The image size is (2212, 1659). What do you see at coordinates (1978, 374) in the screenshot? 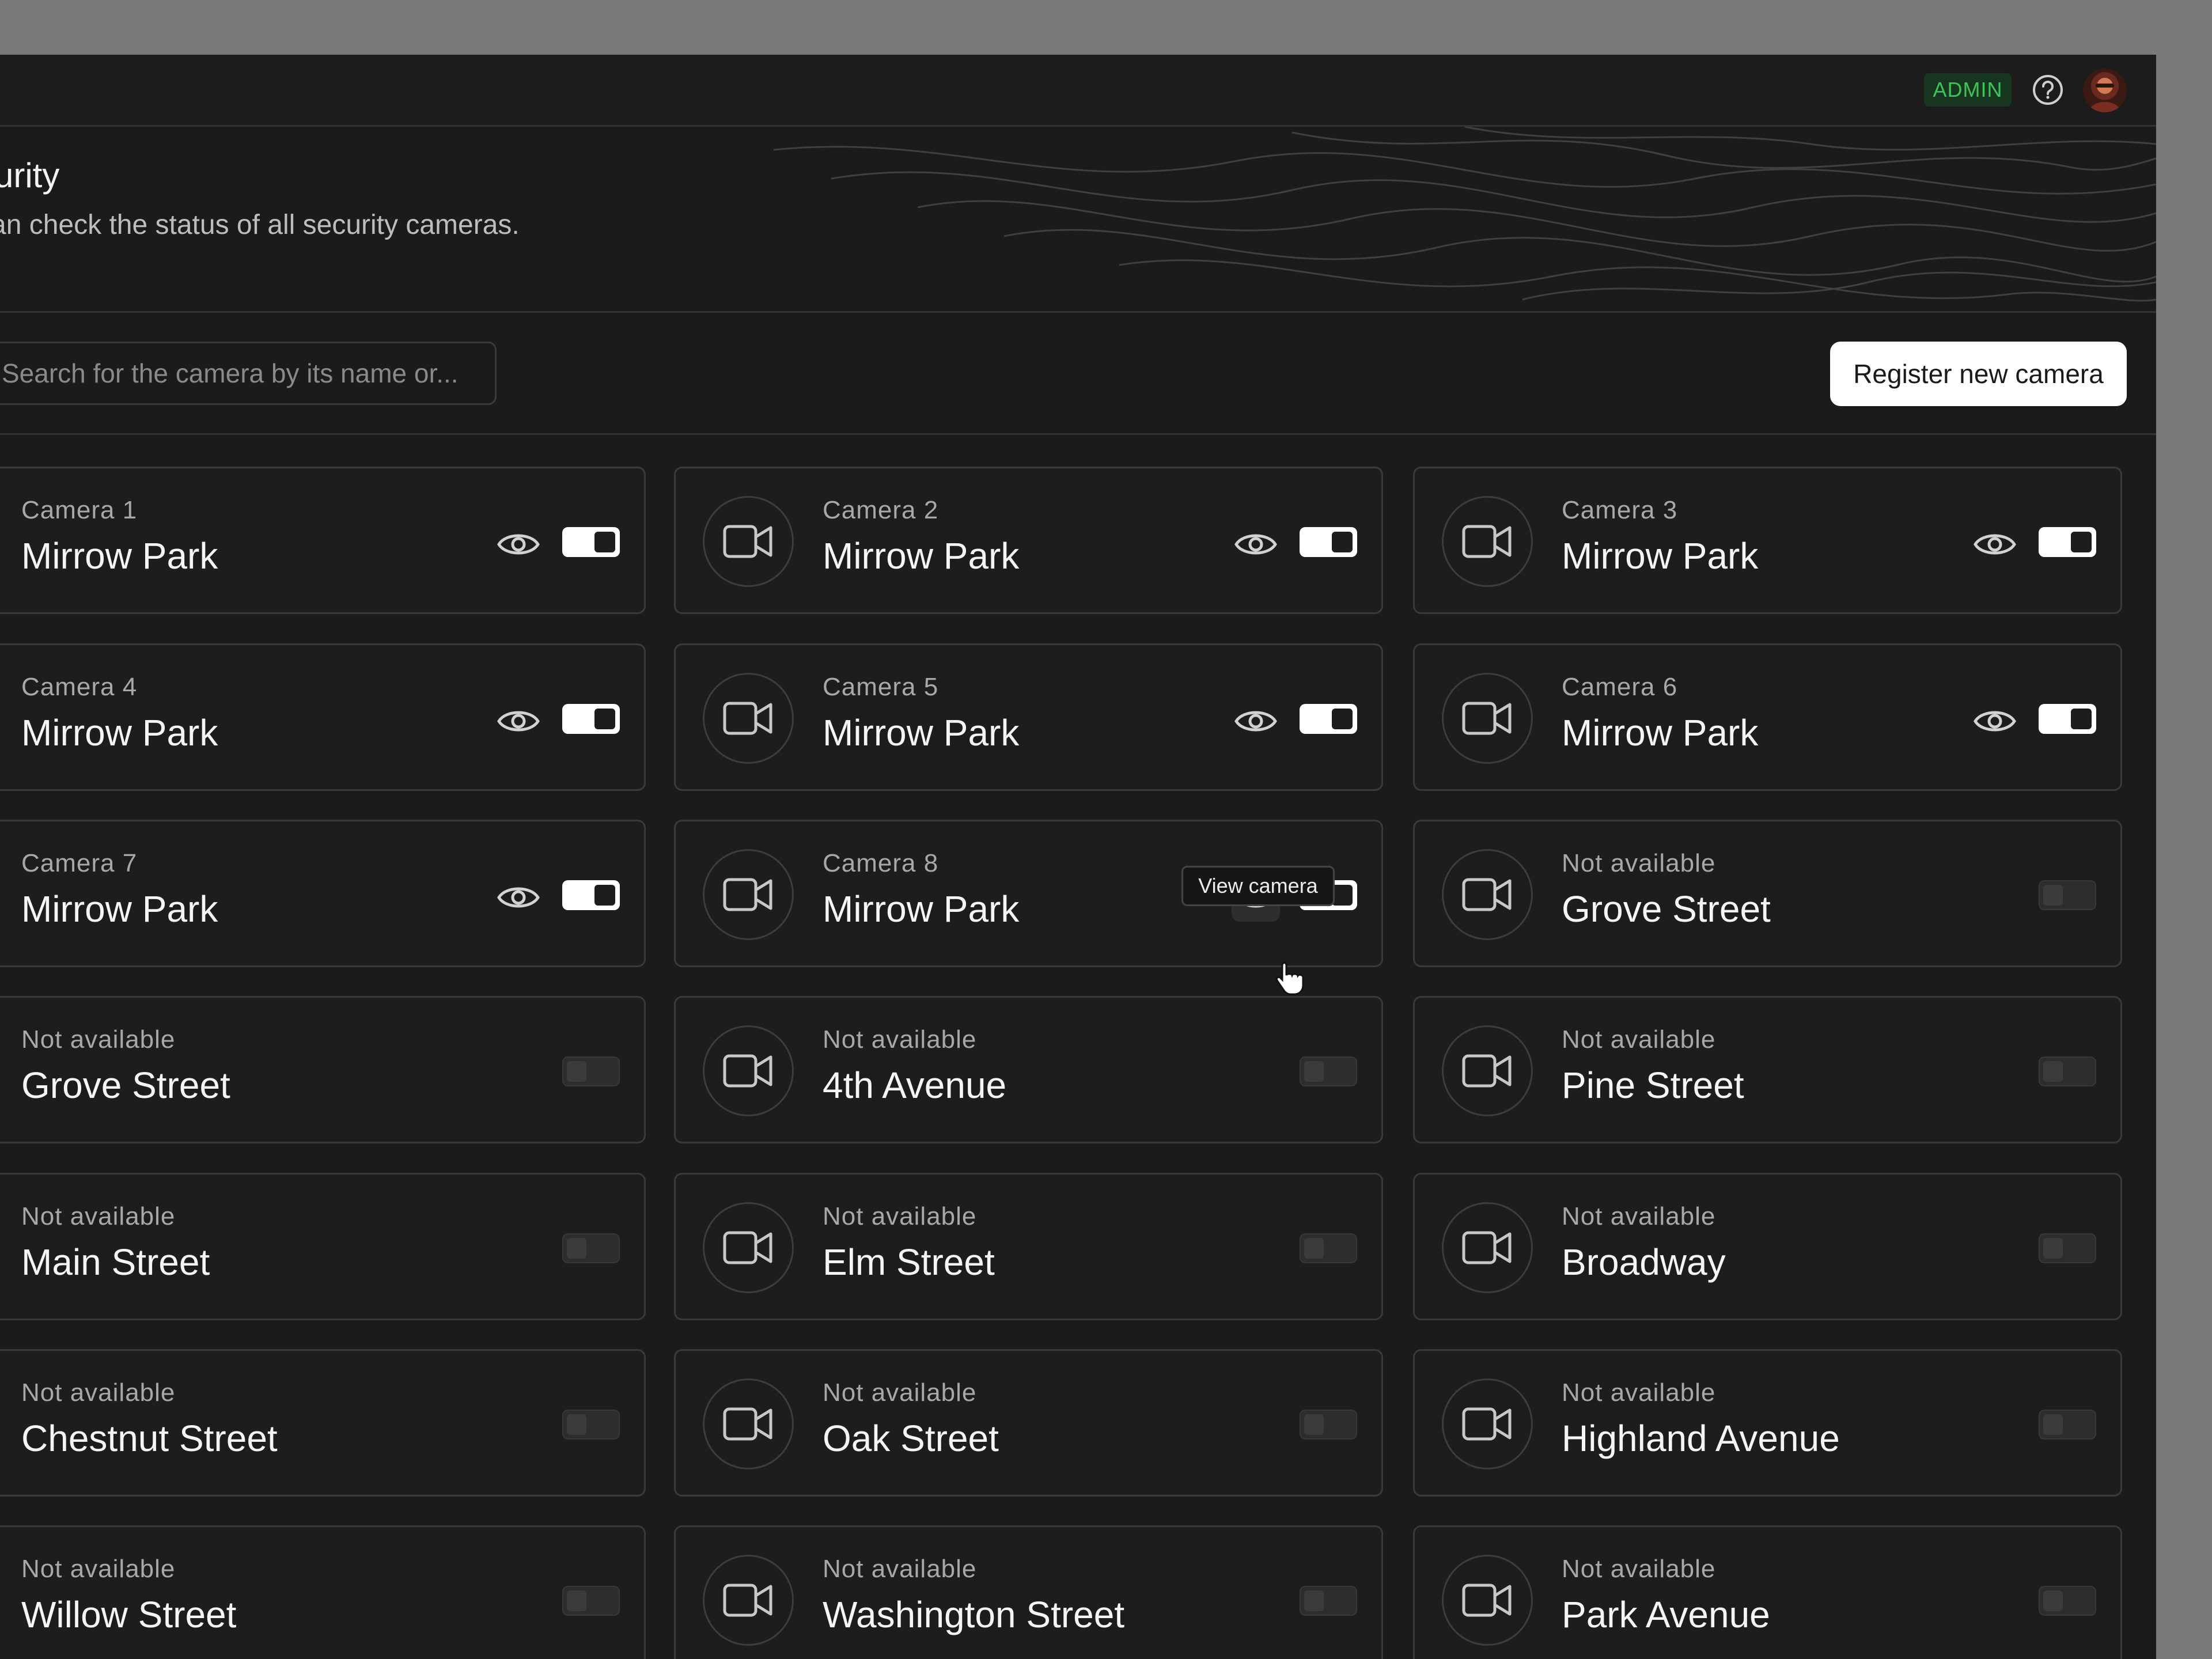
I see `register-camera-button: Register new camera` at bounding box center [1978, 374].